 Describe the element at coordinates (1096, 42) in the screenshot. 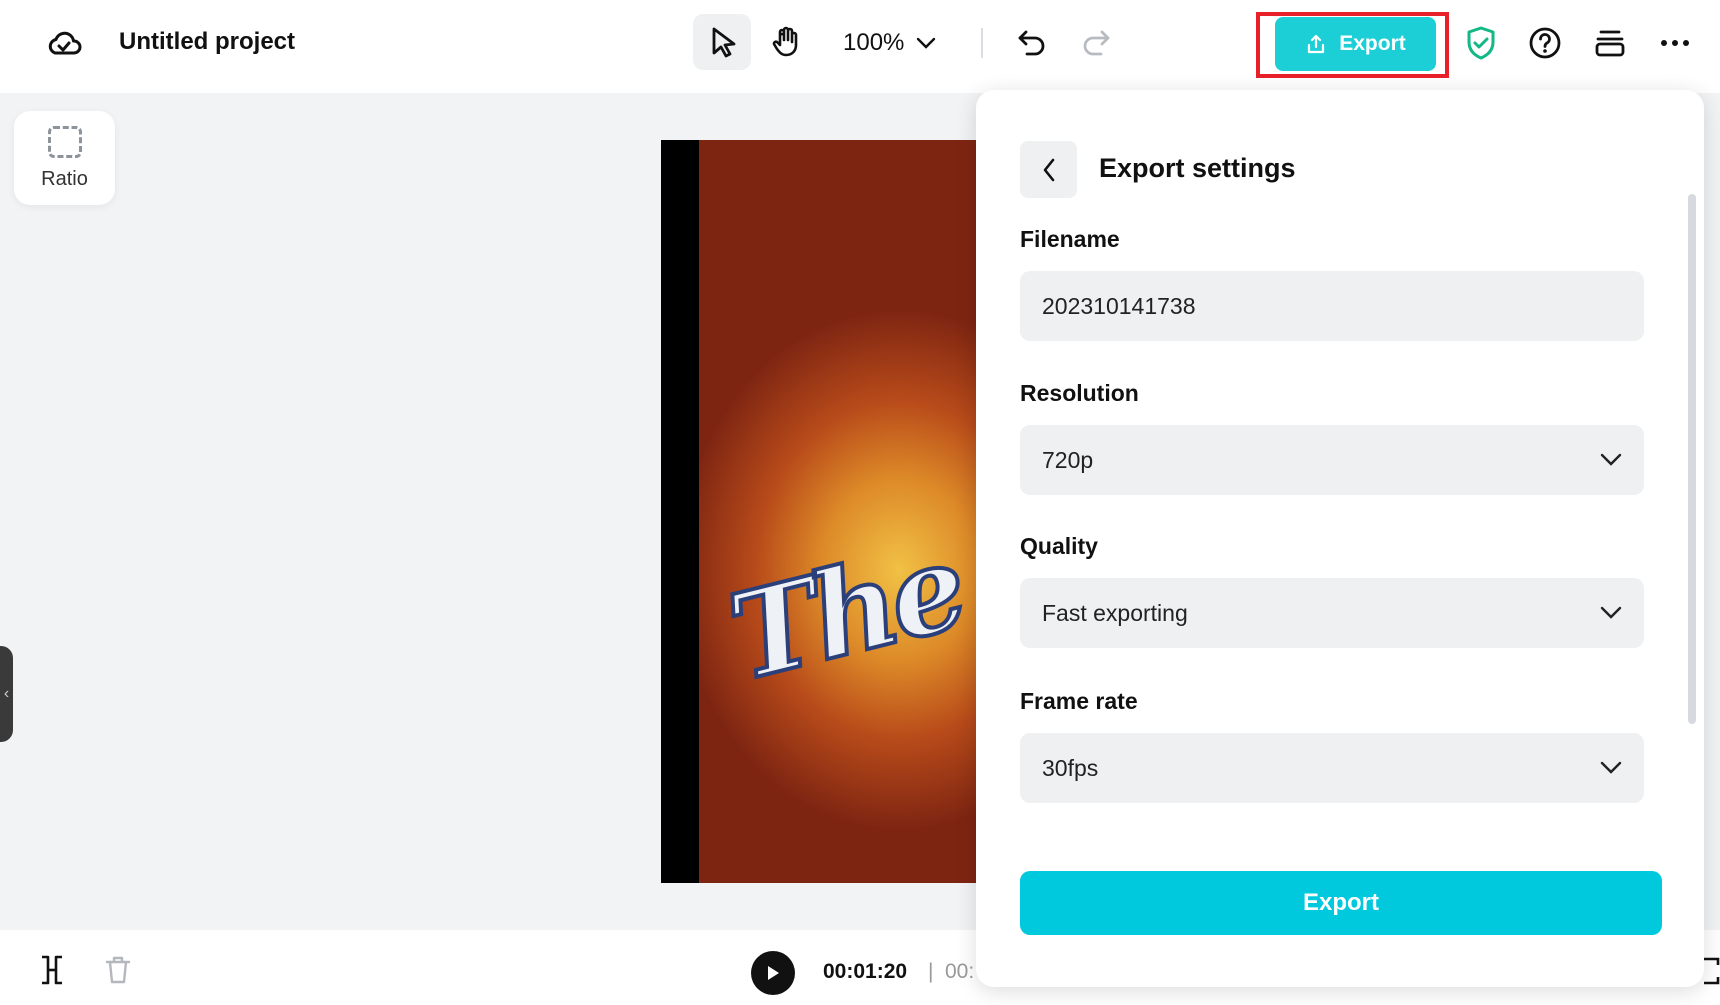

I see `redo-icon` at that location.